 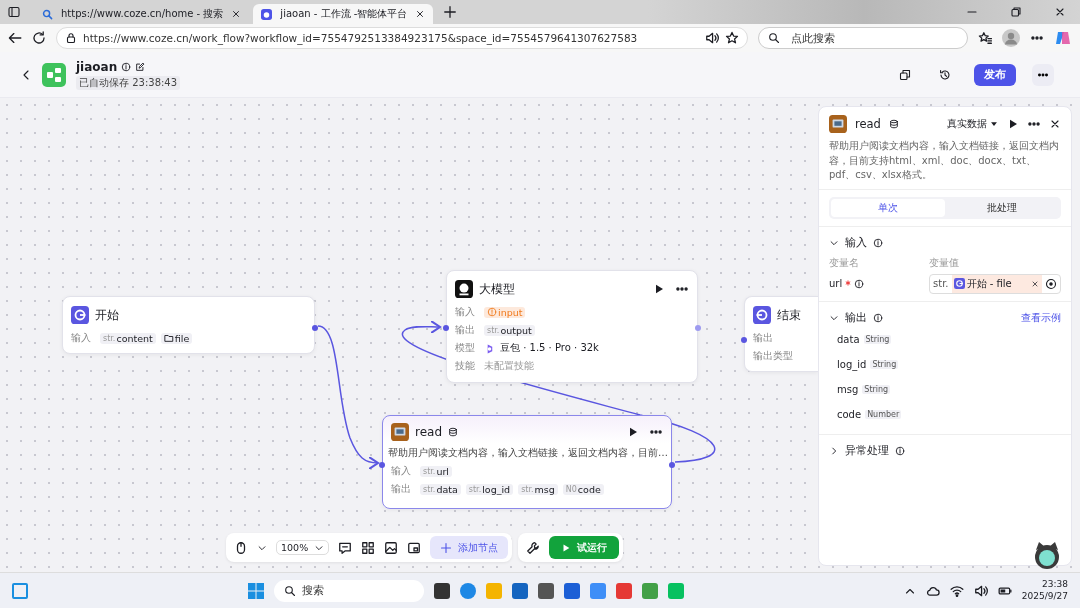 I want to click on comment-icon, so click(x=345, y=547).